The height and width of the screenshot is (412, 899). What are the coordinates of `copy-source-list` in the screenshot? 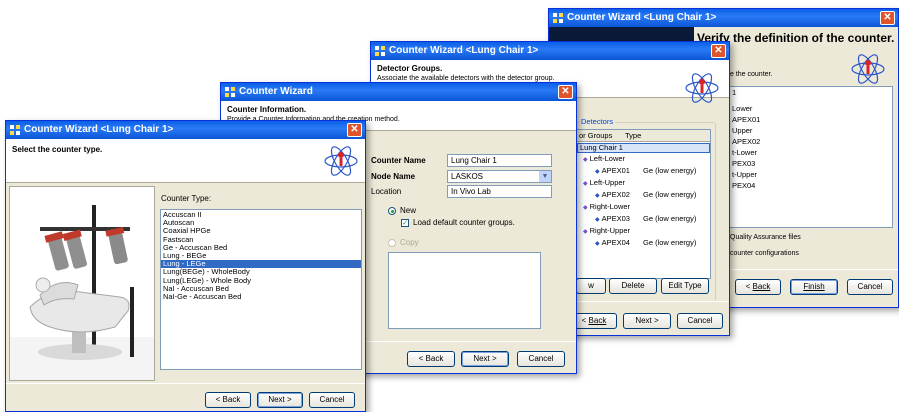 It's located at (464, 290).